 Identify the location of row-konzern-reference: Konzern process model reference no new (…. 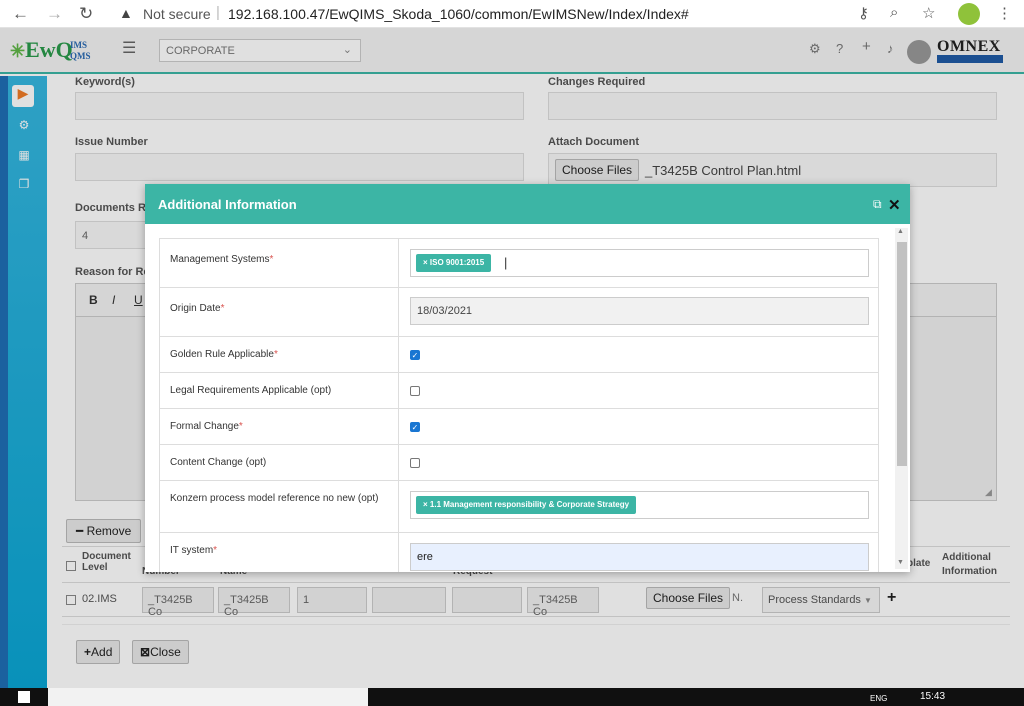
(519, 507).